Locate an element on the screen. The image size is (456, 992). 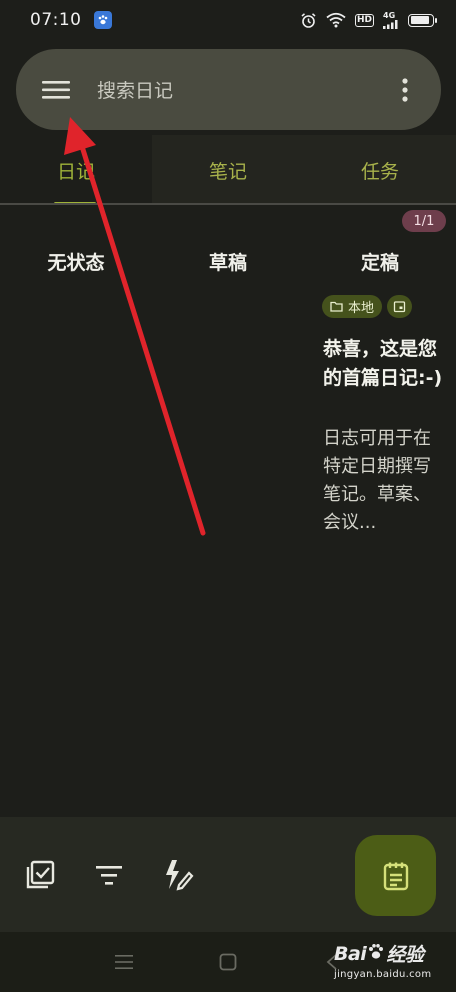
battery-icon is located at coordinates (422, 20).